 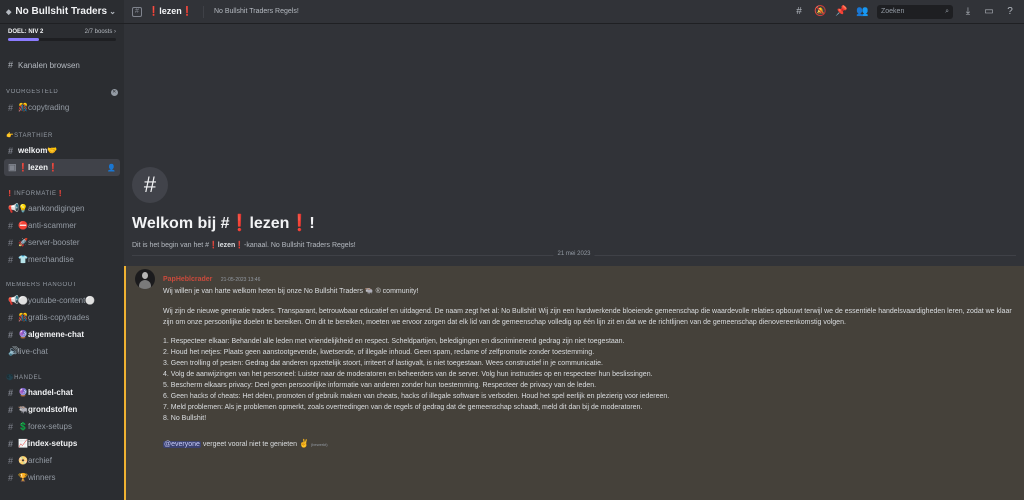 What do you see at coordinates (62, 426) in the screenshot?
I see `channel-forex-setups: # 💲 forex-setups` at bounding box center [62, 426].